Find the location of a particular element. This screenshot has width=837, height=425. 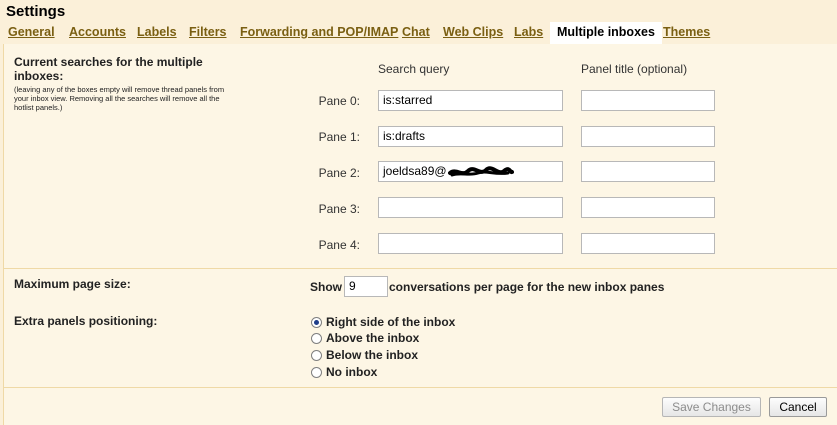

radio-no-inbox: No inbox is located at coordinates (344, 372).